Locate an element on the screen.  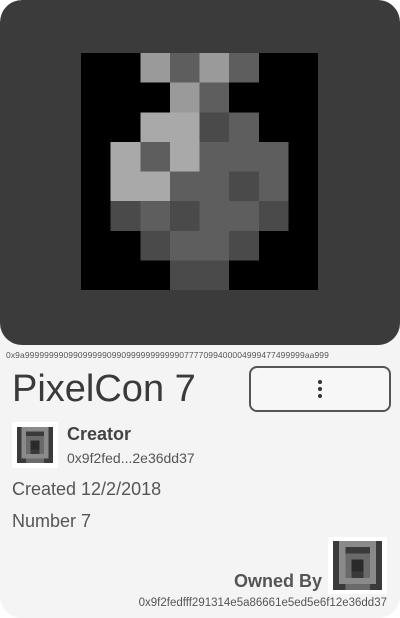
creator-label: Creator is located at coordinates (99, 434).